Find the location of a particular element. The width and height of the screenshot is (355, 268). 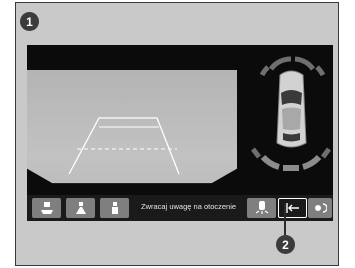

sensor-rear-left is located at coordinates (270, 162).